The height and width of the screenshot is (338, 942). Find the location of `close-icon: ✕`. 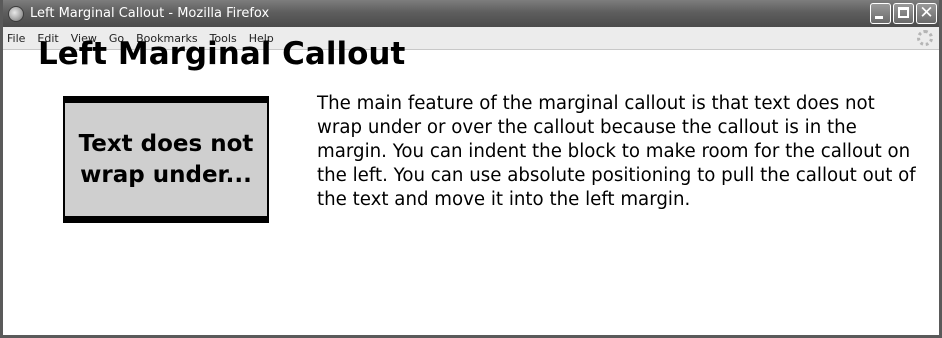

close-icon: ✕ is located at coordinates (926, 13).